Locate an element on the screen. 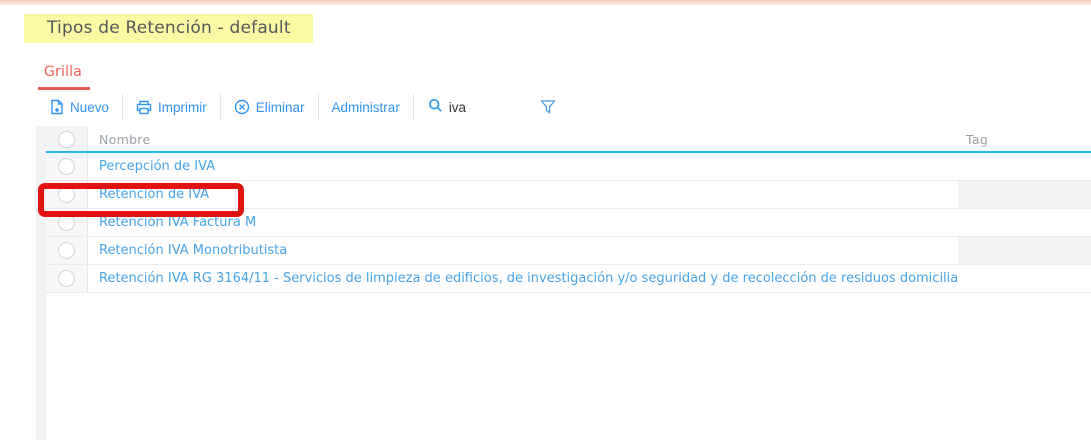  manage-button-label: Administrar is located at coordinates (365, 107).